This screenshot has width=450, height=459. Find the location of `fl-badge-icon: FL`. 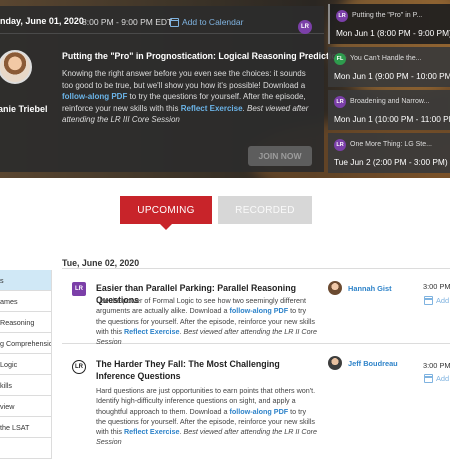

fl-badge-icon: FL is located at coordinates (340, 59).